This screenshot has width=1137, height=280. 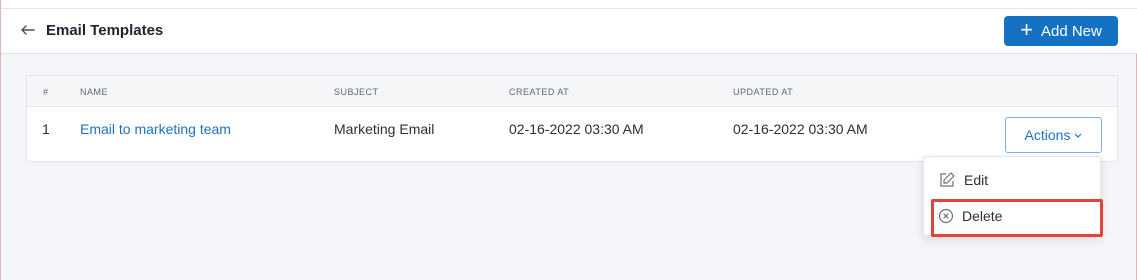 I want to click on page-title: Email Templates, so click(x=105, y=30).